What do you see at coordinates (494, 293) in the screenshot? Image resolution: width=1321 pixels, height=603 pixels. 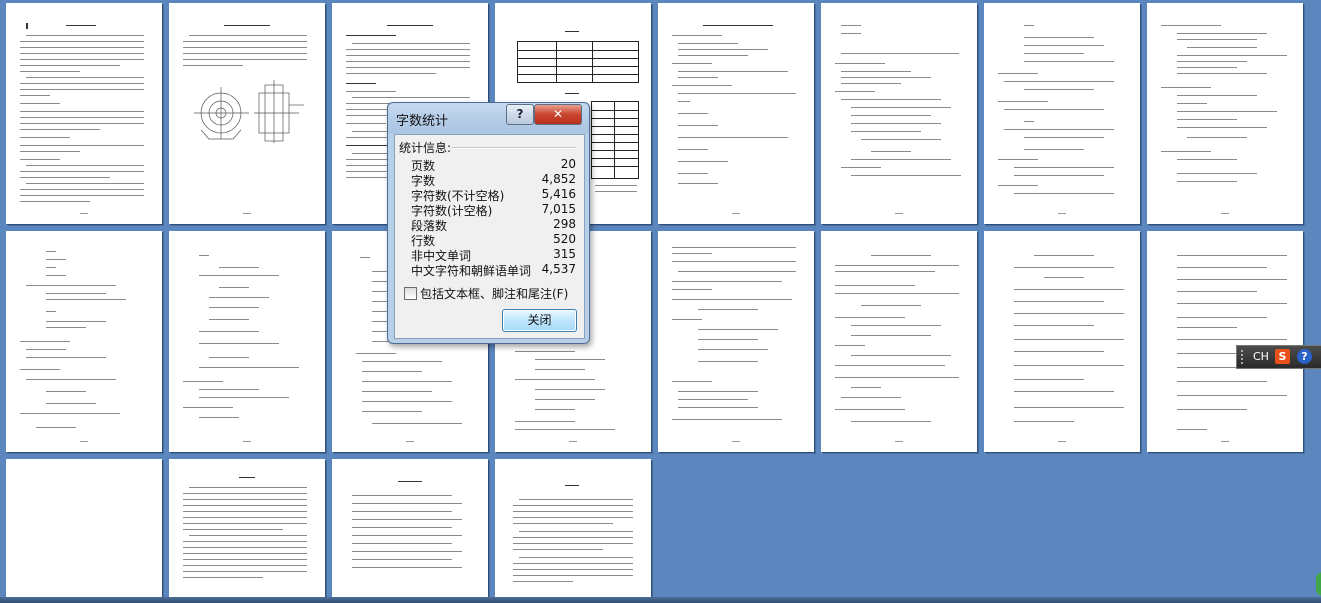 I see `include-textboxes-label: 包括文本框、脚注和尾注(F)` at bounding box center [494, 293].